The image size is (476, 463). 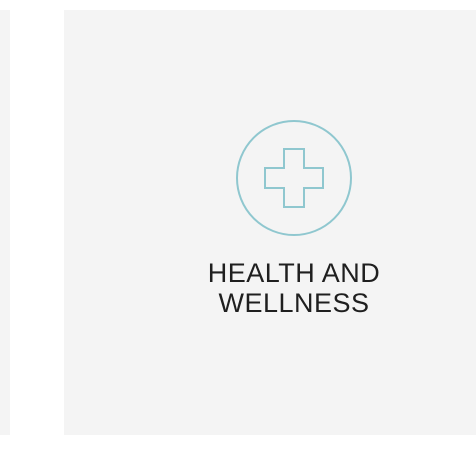 What do you see at coordinates (294, 178) in the screenshot?
I see `medical-cross-icon` at bounding box center [294, 178].